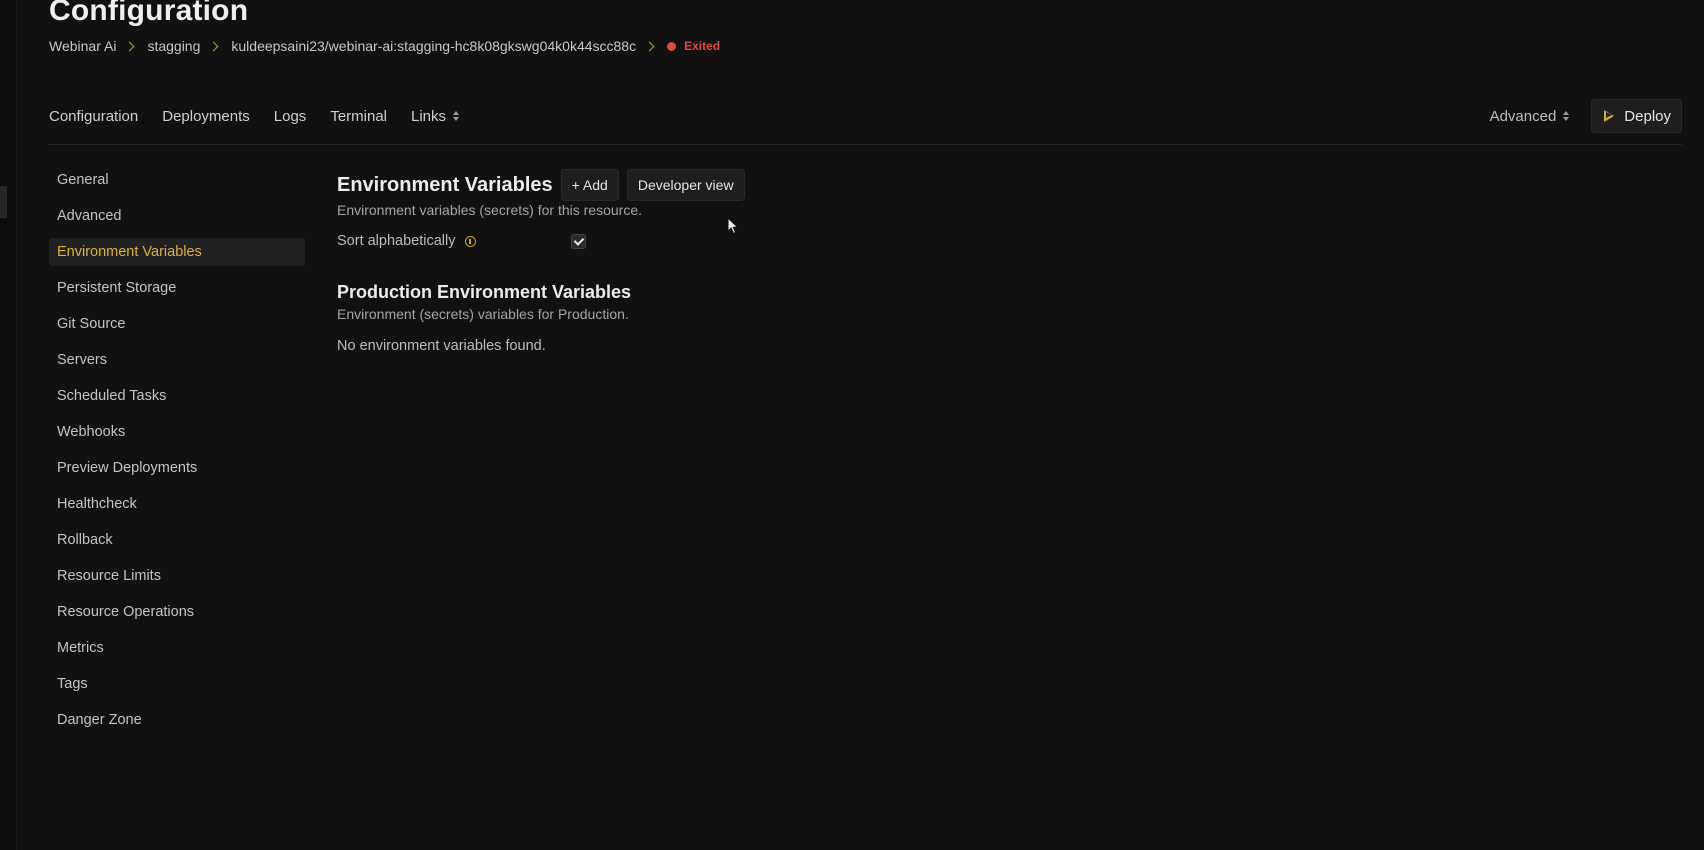 The image size is (1704, 850). I want to click on sidebar-item-webhooks: Webhooks, so click(177, 432).